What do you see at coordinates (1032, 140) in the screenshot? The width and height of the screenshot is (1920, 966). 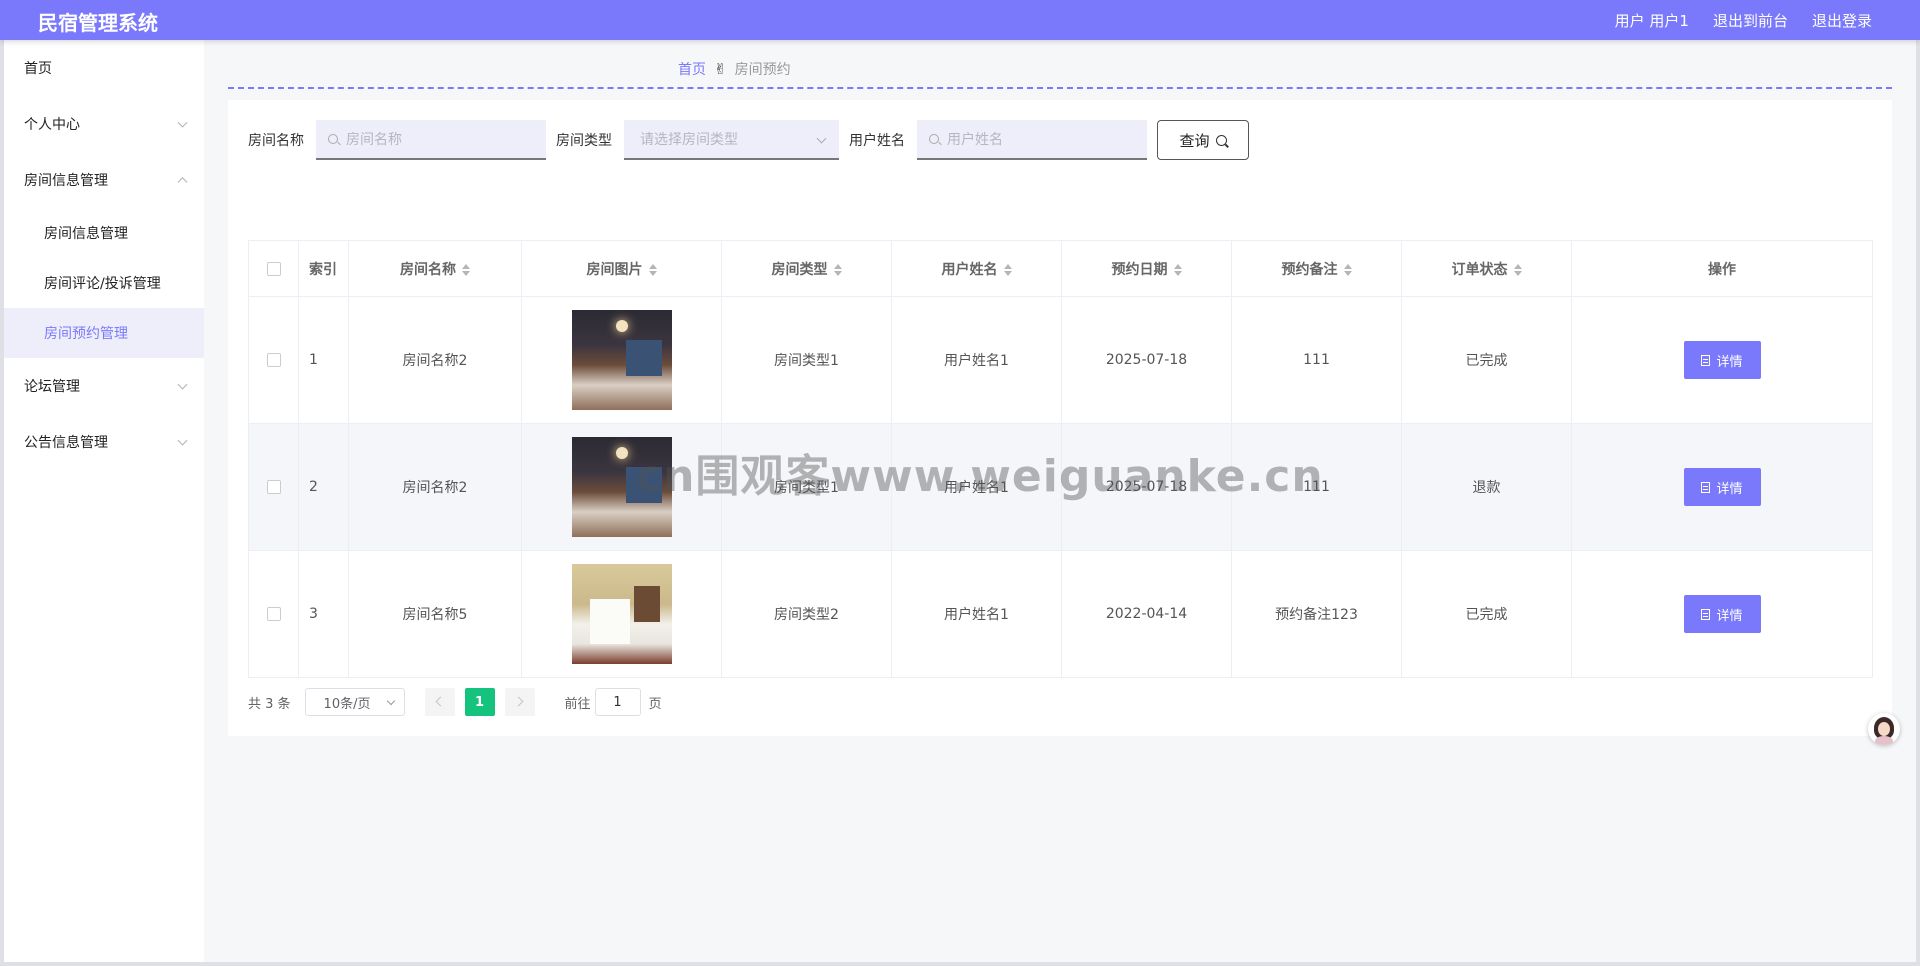 I see `user-name-input: 用户姓名` at bounding box center [1032, 140].